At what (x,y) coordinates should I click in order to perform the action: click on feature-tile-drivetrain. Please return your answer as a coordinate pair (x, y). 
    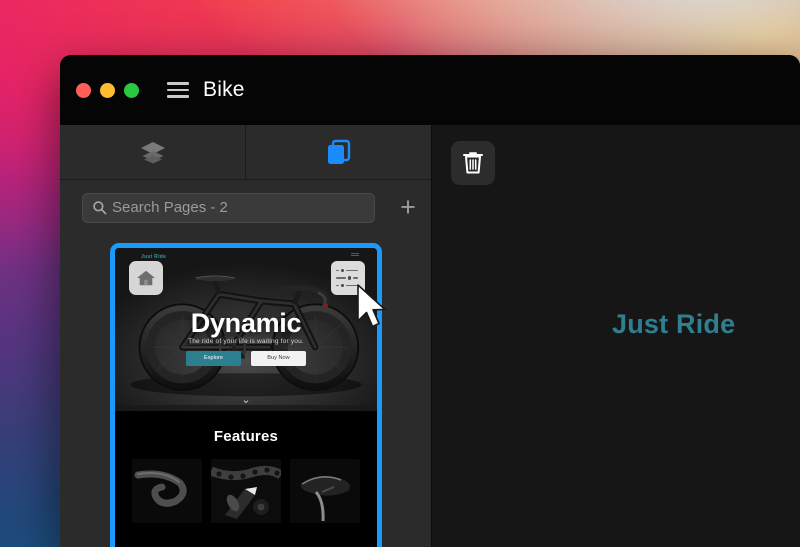
    Looking at the image, I should click on (246, 491).